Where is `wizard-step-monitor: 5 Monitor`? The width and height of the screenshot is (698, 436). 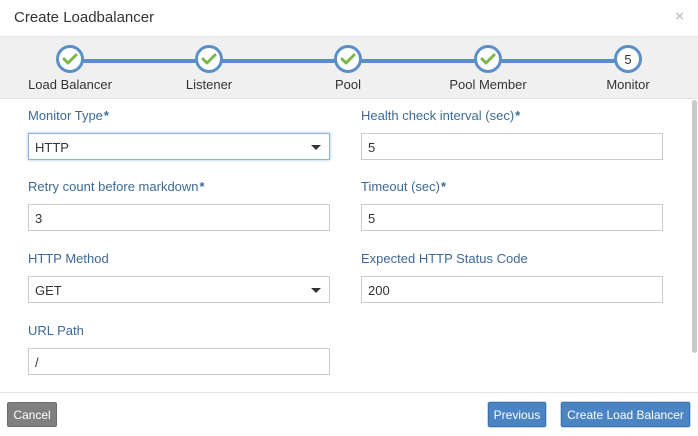
wizard-step-monitor: 5 Monitor is located at coordinates (628, 68).